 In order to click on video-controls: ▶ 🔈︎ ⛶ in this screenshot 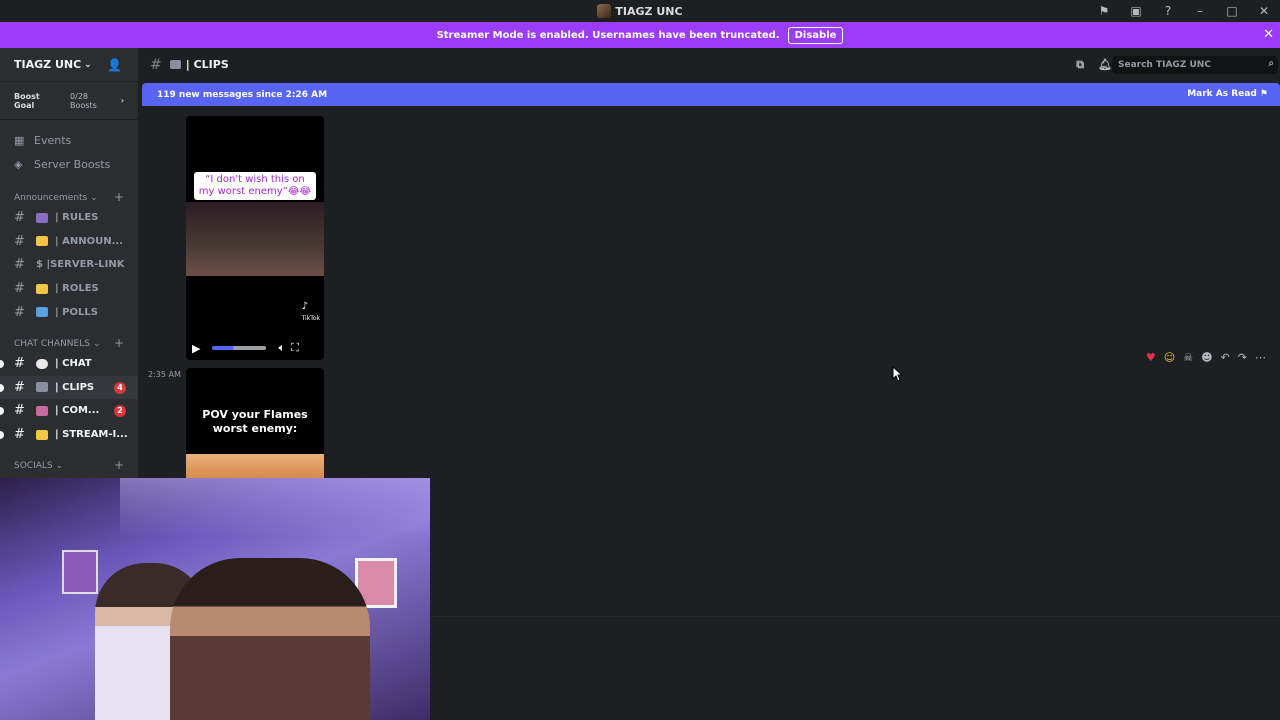, I will do `click(255, 348)`.